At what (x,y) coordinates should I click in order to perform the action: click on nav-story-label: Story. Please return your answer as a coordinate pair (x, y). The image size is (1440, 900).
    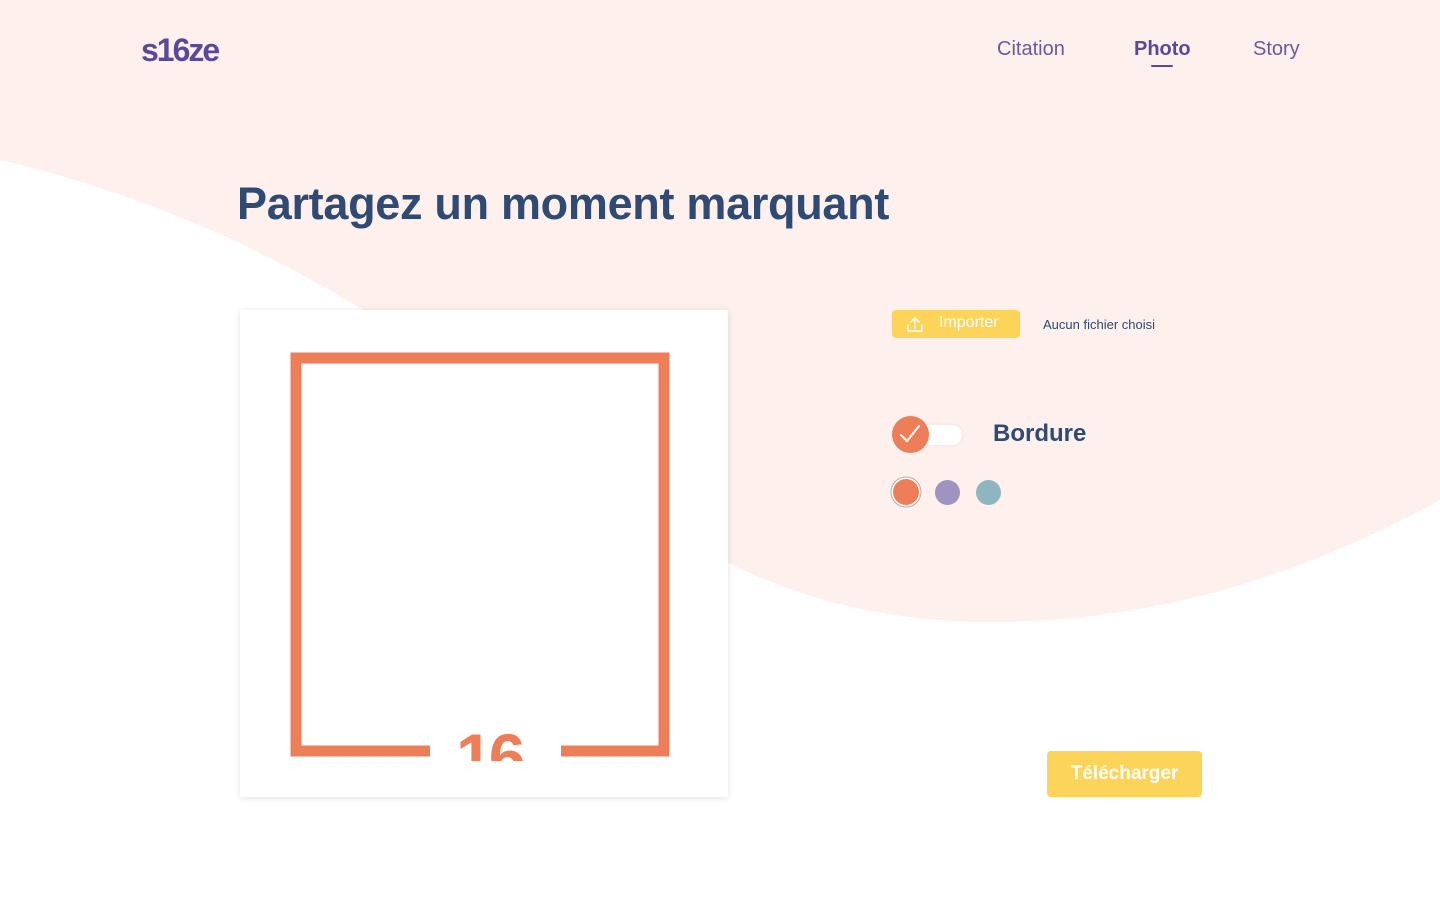
    Looking at the image, I should click on (1276, 49).